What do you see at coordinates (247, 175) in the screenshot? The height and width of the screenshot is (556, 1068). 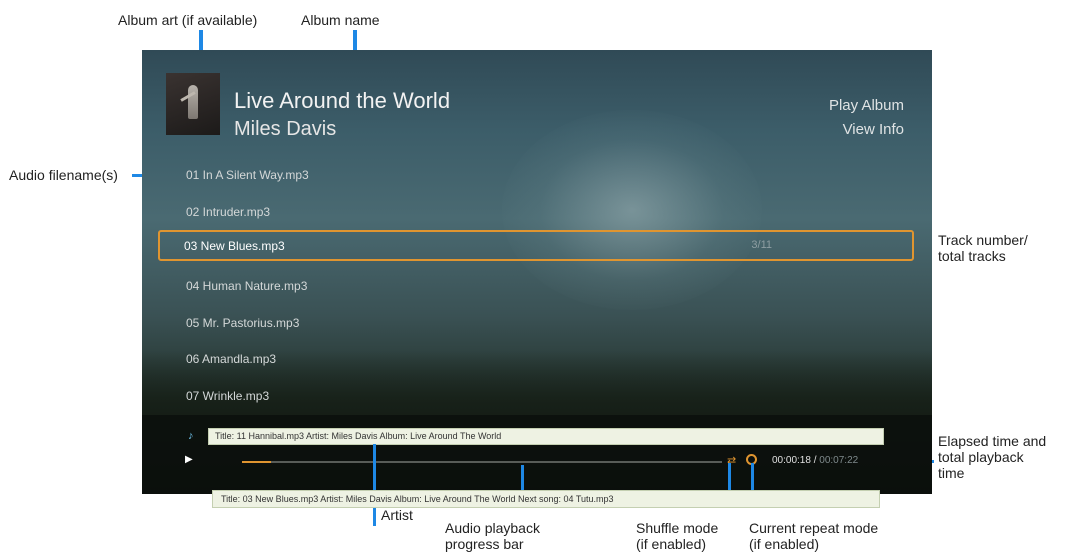 I see `track-item: 01 In A Silent Way.mp3` at bounding box center [247, 175].